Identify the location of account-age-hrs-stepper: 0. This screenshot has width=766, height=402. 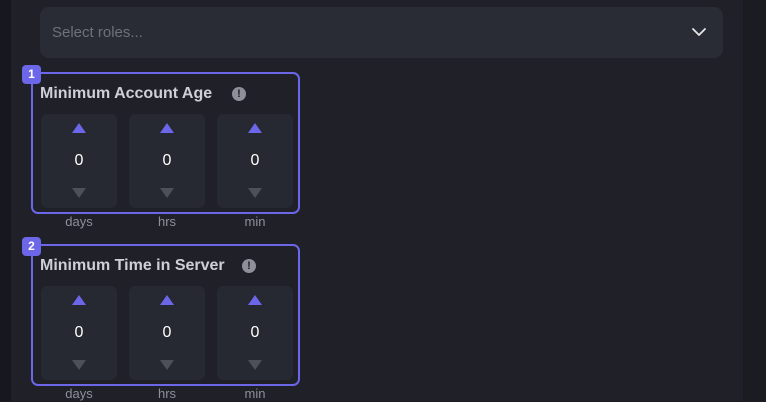
(167, 161).